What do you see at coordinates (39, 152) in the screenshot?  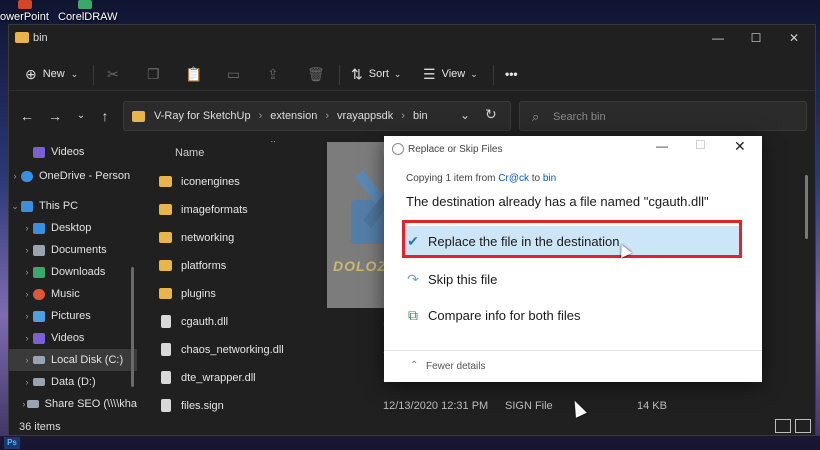 I see `videos-icon` at bounding box center [39, 152].